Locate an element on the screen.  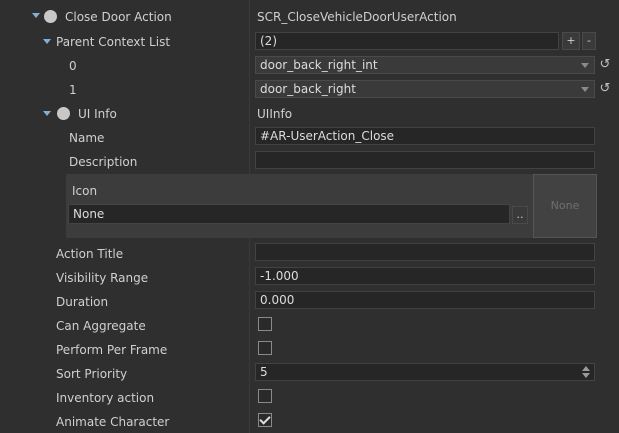
ui-info-class: UIInfo is located at coordinates (275, 114).